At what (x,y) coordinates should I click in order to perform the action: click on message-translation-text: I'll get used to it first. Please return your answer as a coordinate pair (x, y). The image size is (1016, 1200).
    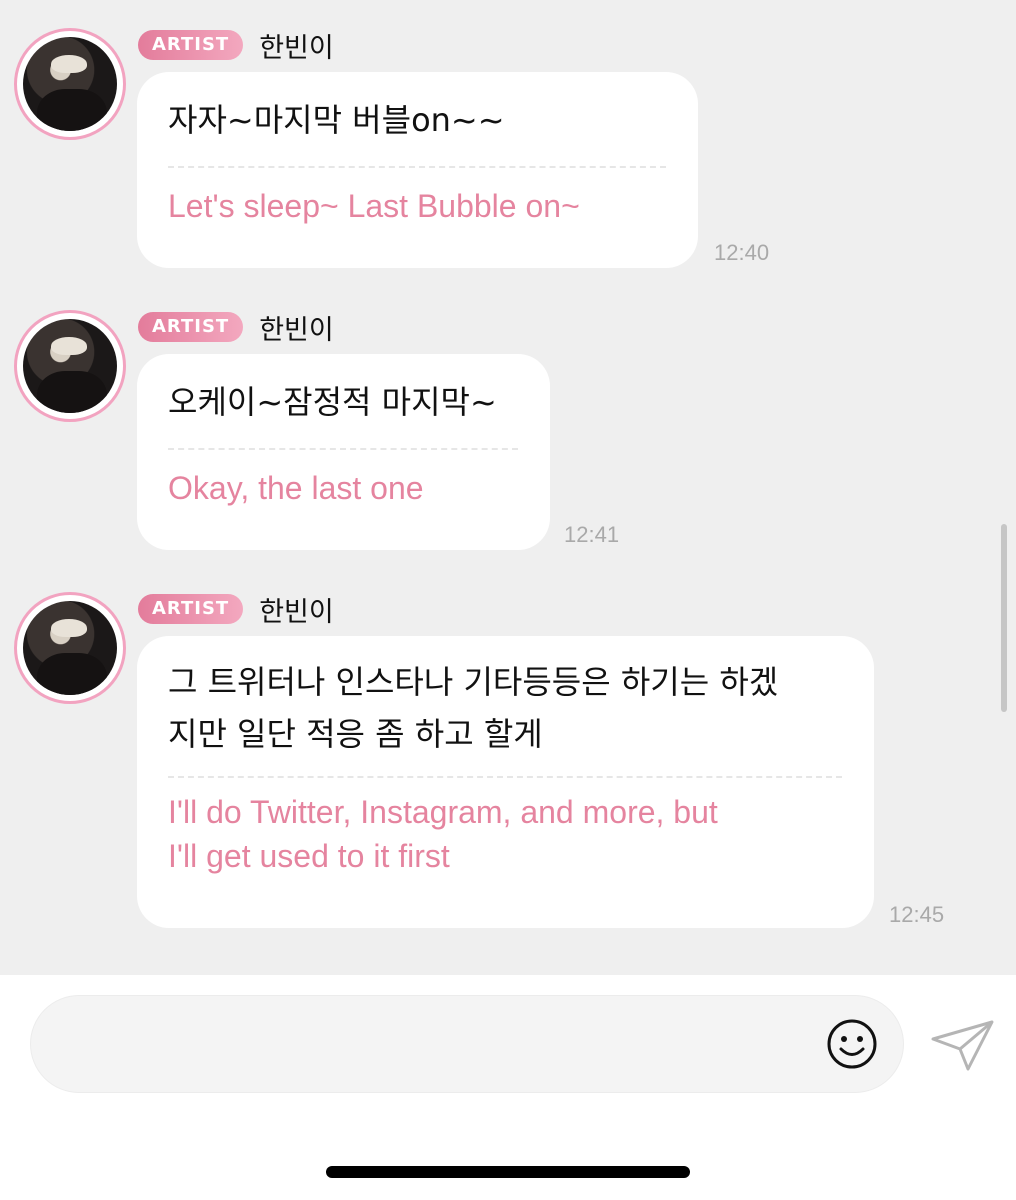
    Looking at the image, I should click on (309, 856).